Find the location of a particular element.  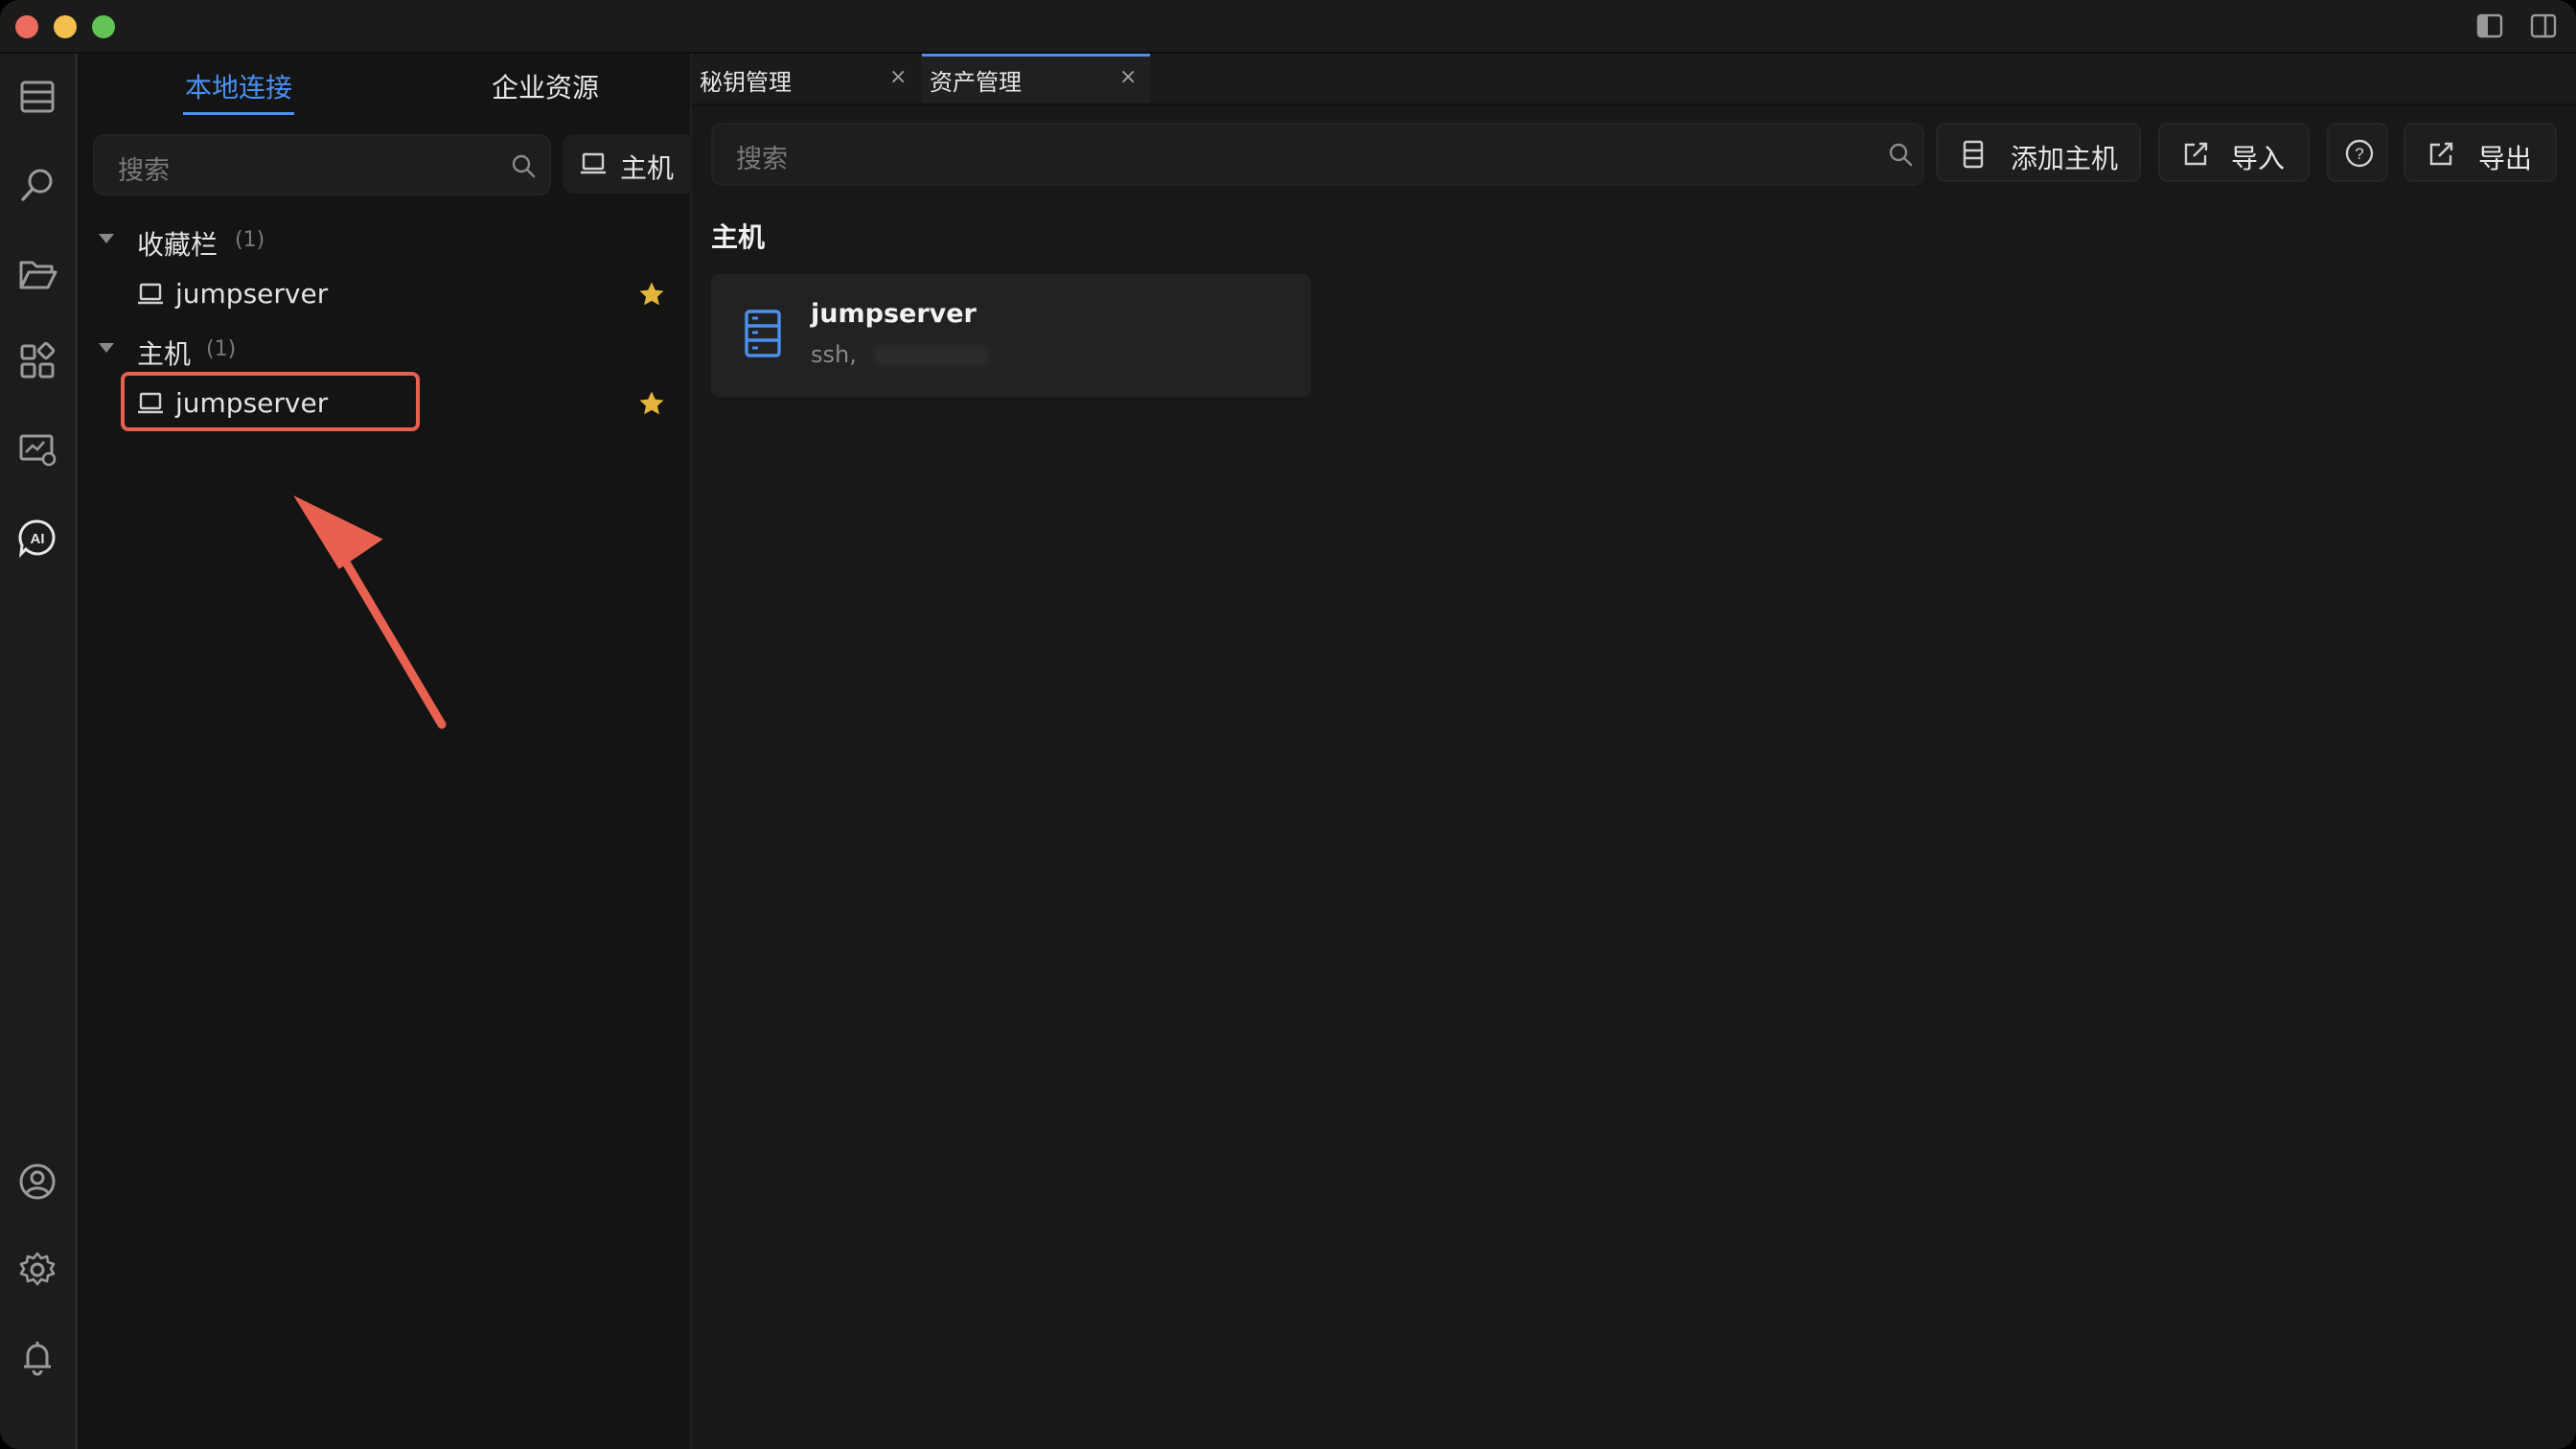

title-bar is located at coordinates (1288, 27).